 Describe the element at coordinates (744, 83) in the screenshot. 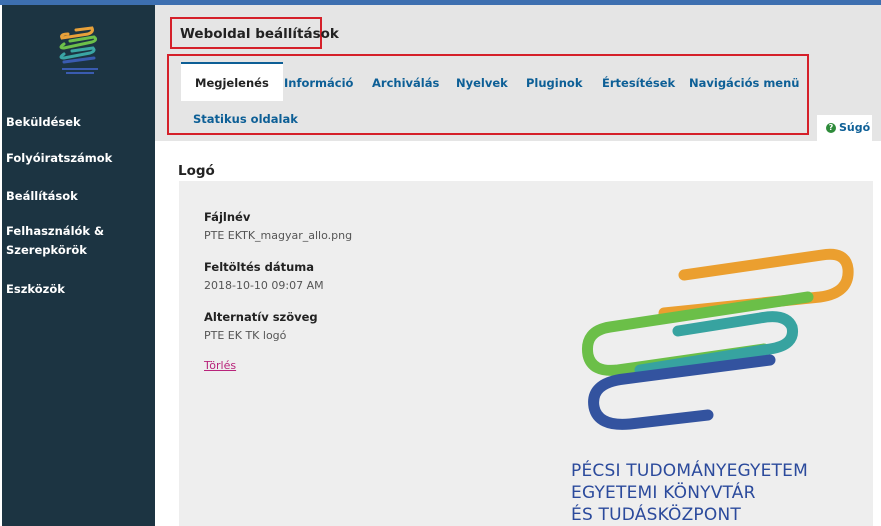

I see `tab-navigation-menu: Navigációs menü` at that location.